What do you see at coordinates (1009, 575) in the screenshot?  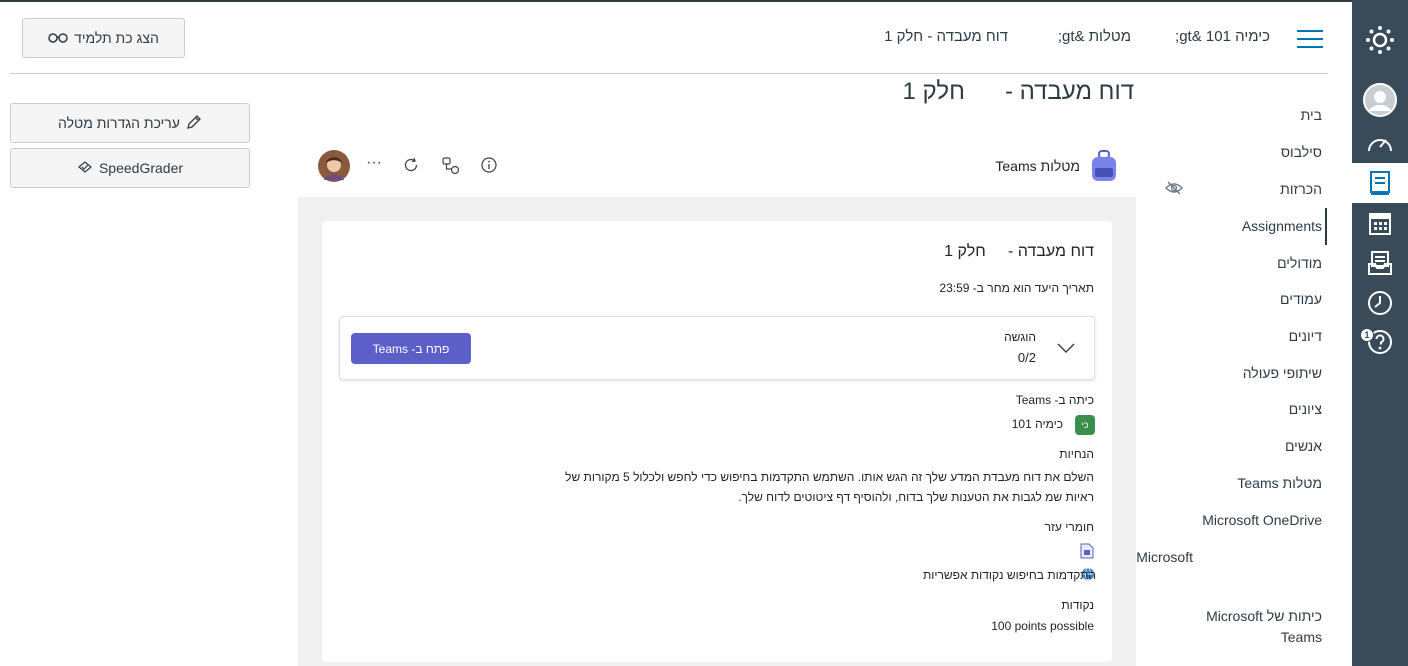 I see `material-item: התקדמות בחיפוש נקודות אפשריות` at bounding box center [1009, 575].